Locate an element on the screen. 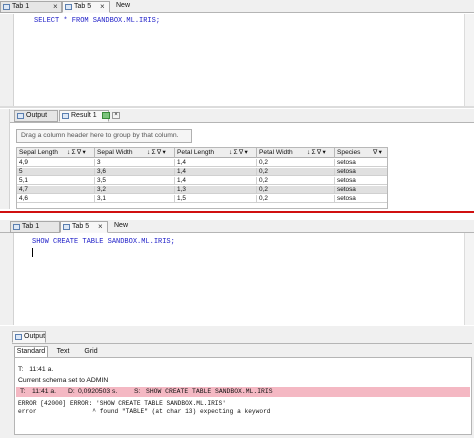  table-cell: 5 is located at coordinates (56, 172).